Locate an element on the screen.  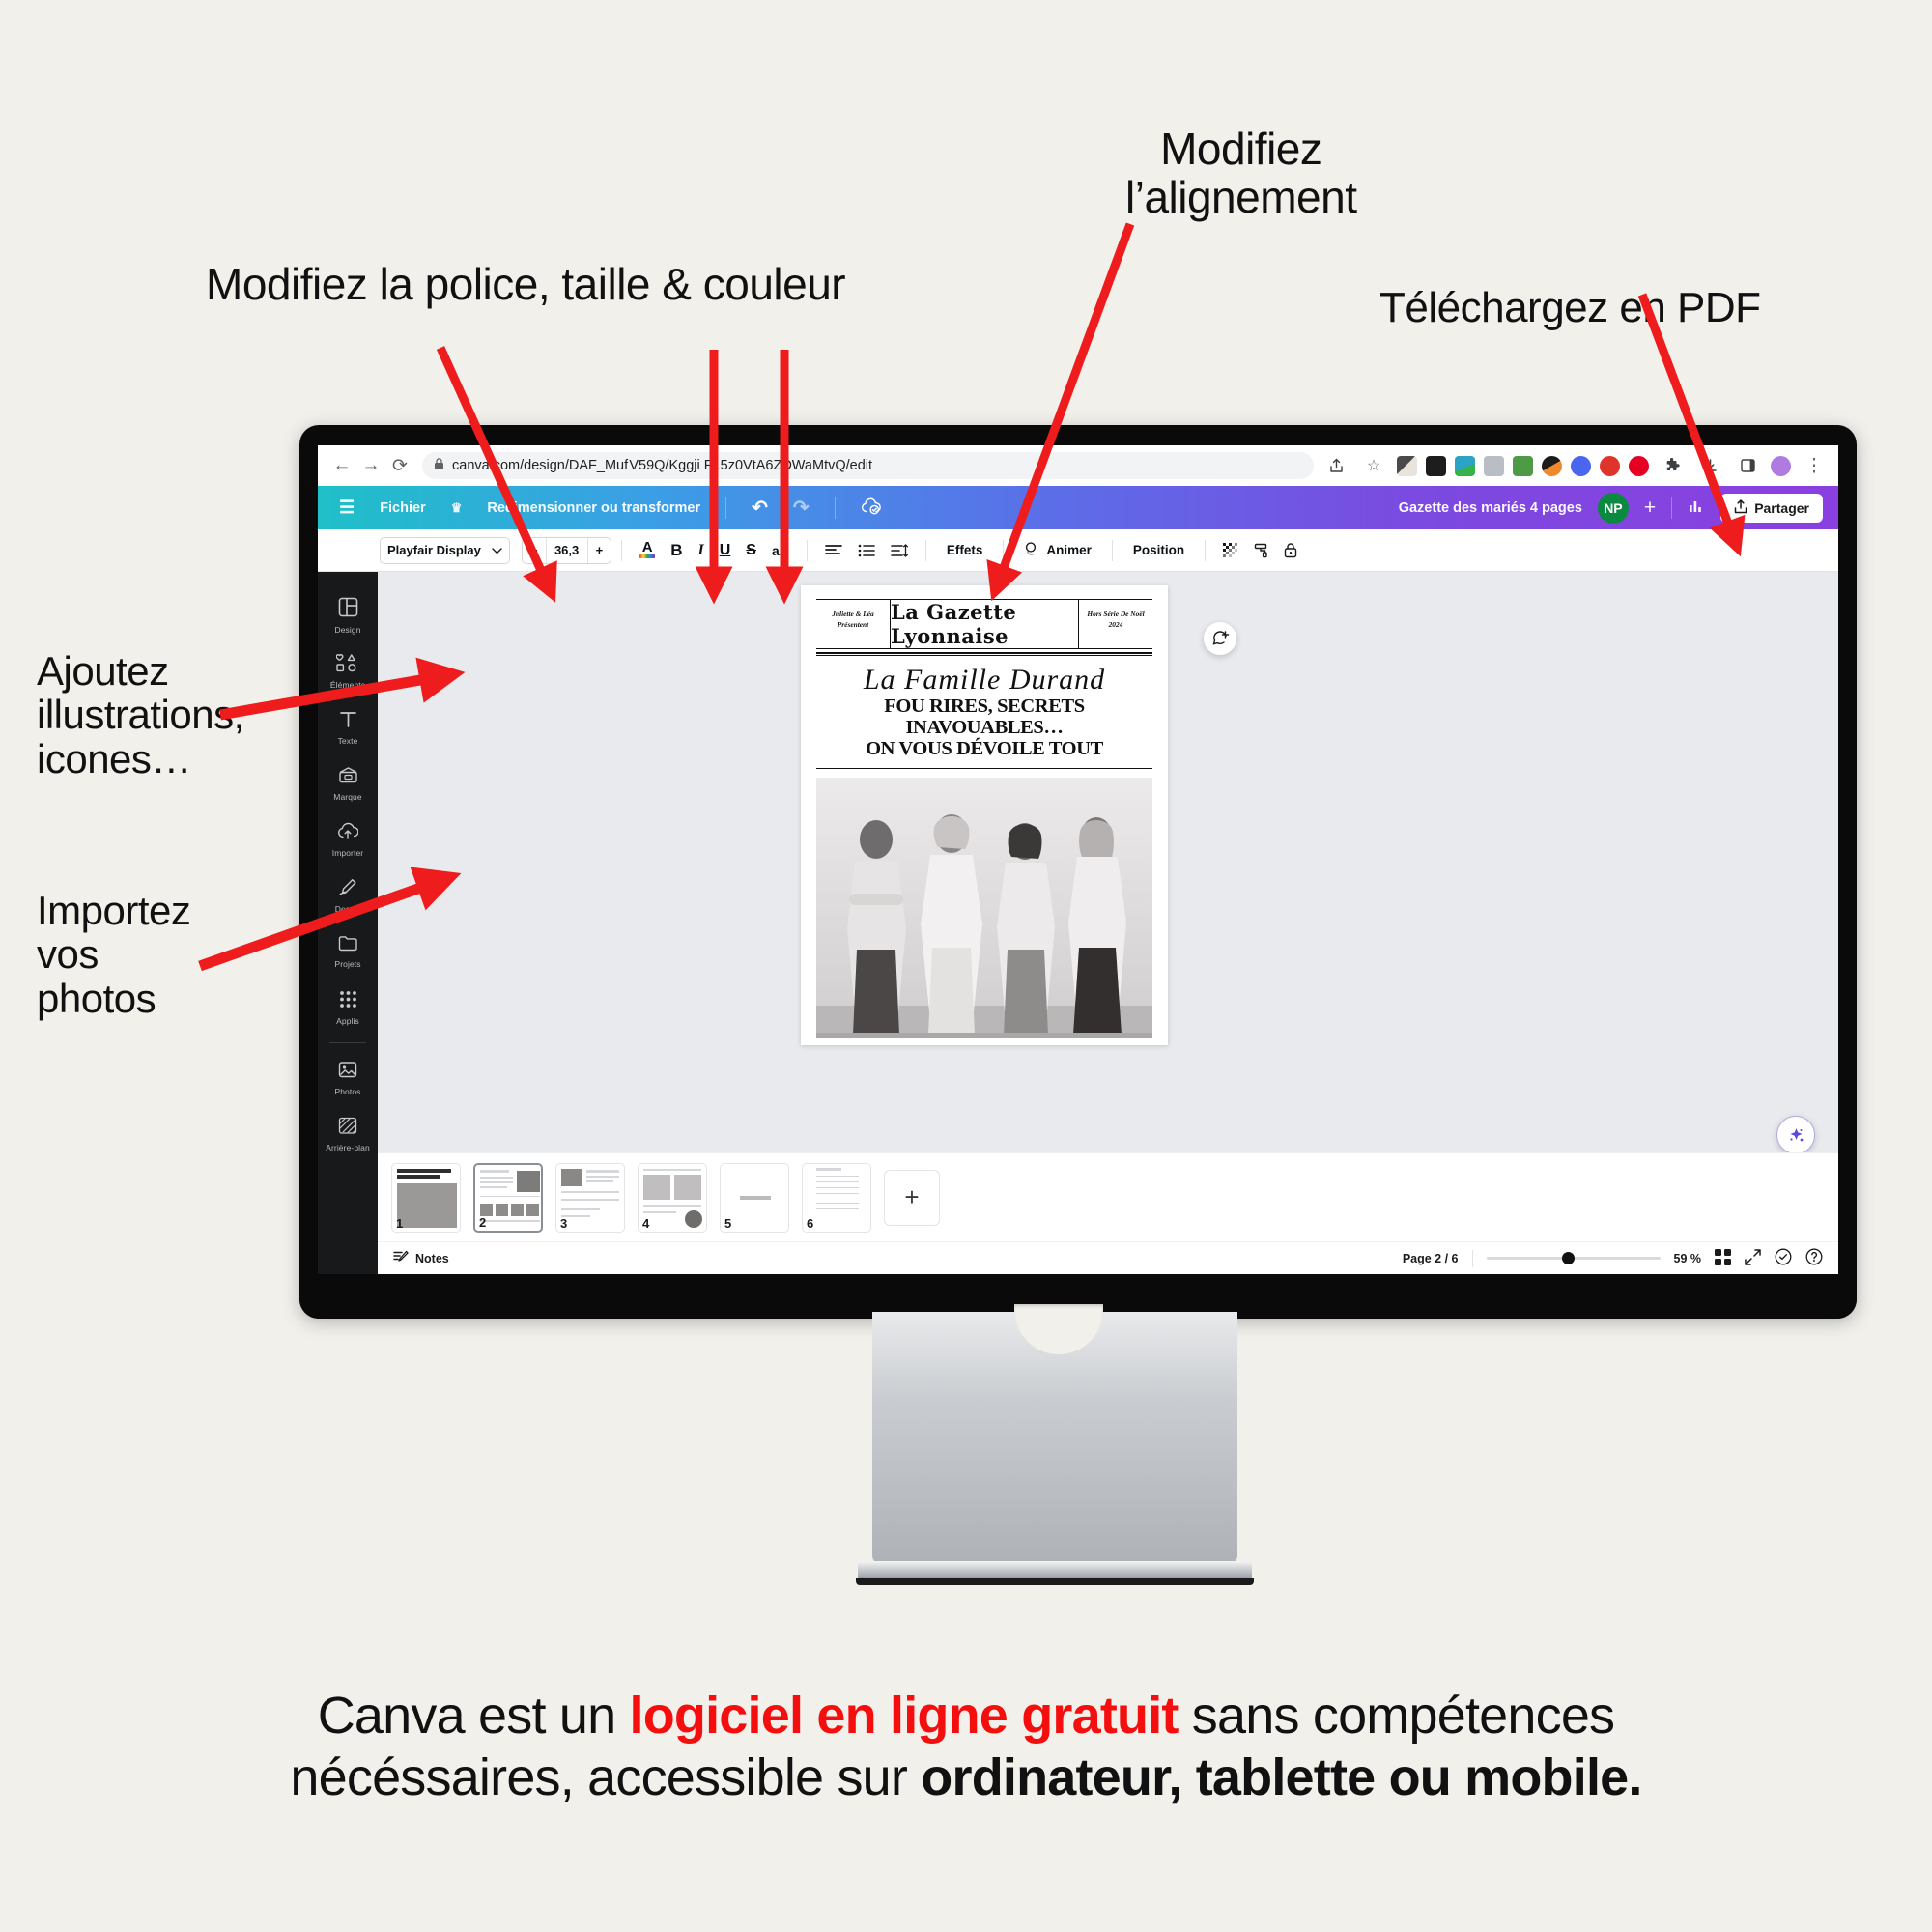
font-size-increase: + is located at coordinates (599, 550).